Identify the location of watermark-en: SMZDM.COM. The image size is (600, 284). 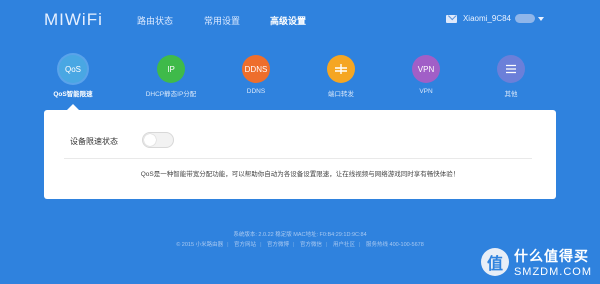
(552, 272).